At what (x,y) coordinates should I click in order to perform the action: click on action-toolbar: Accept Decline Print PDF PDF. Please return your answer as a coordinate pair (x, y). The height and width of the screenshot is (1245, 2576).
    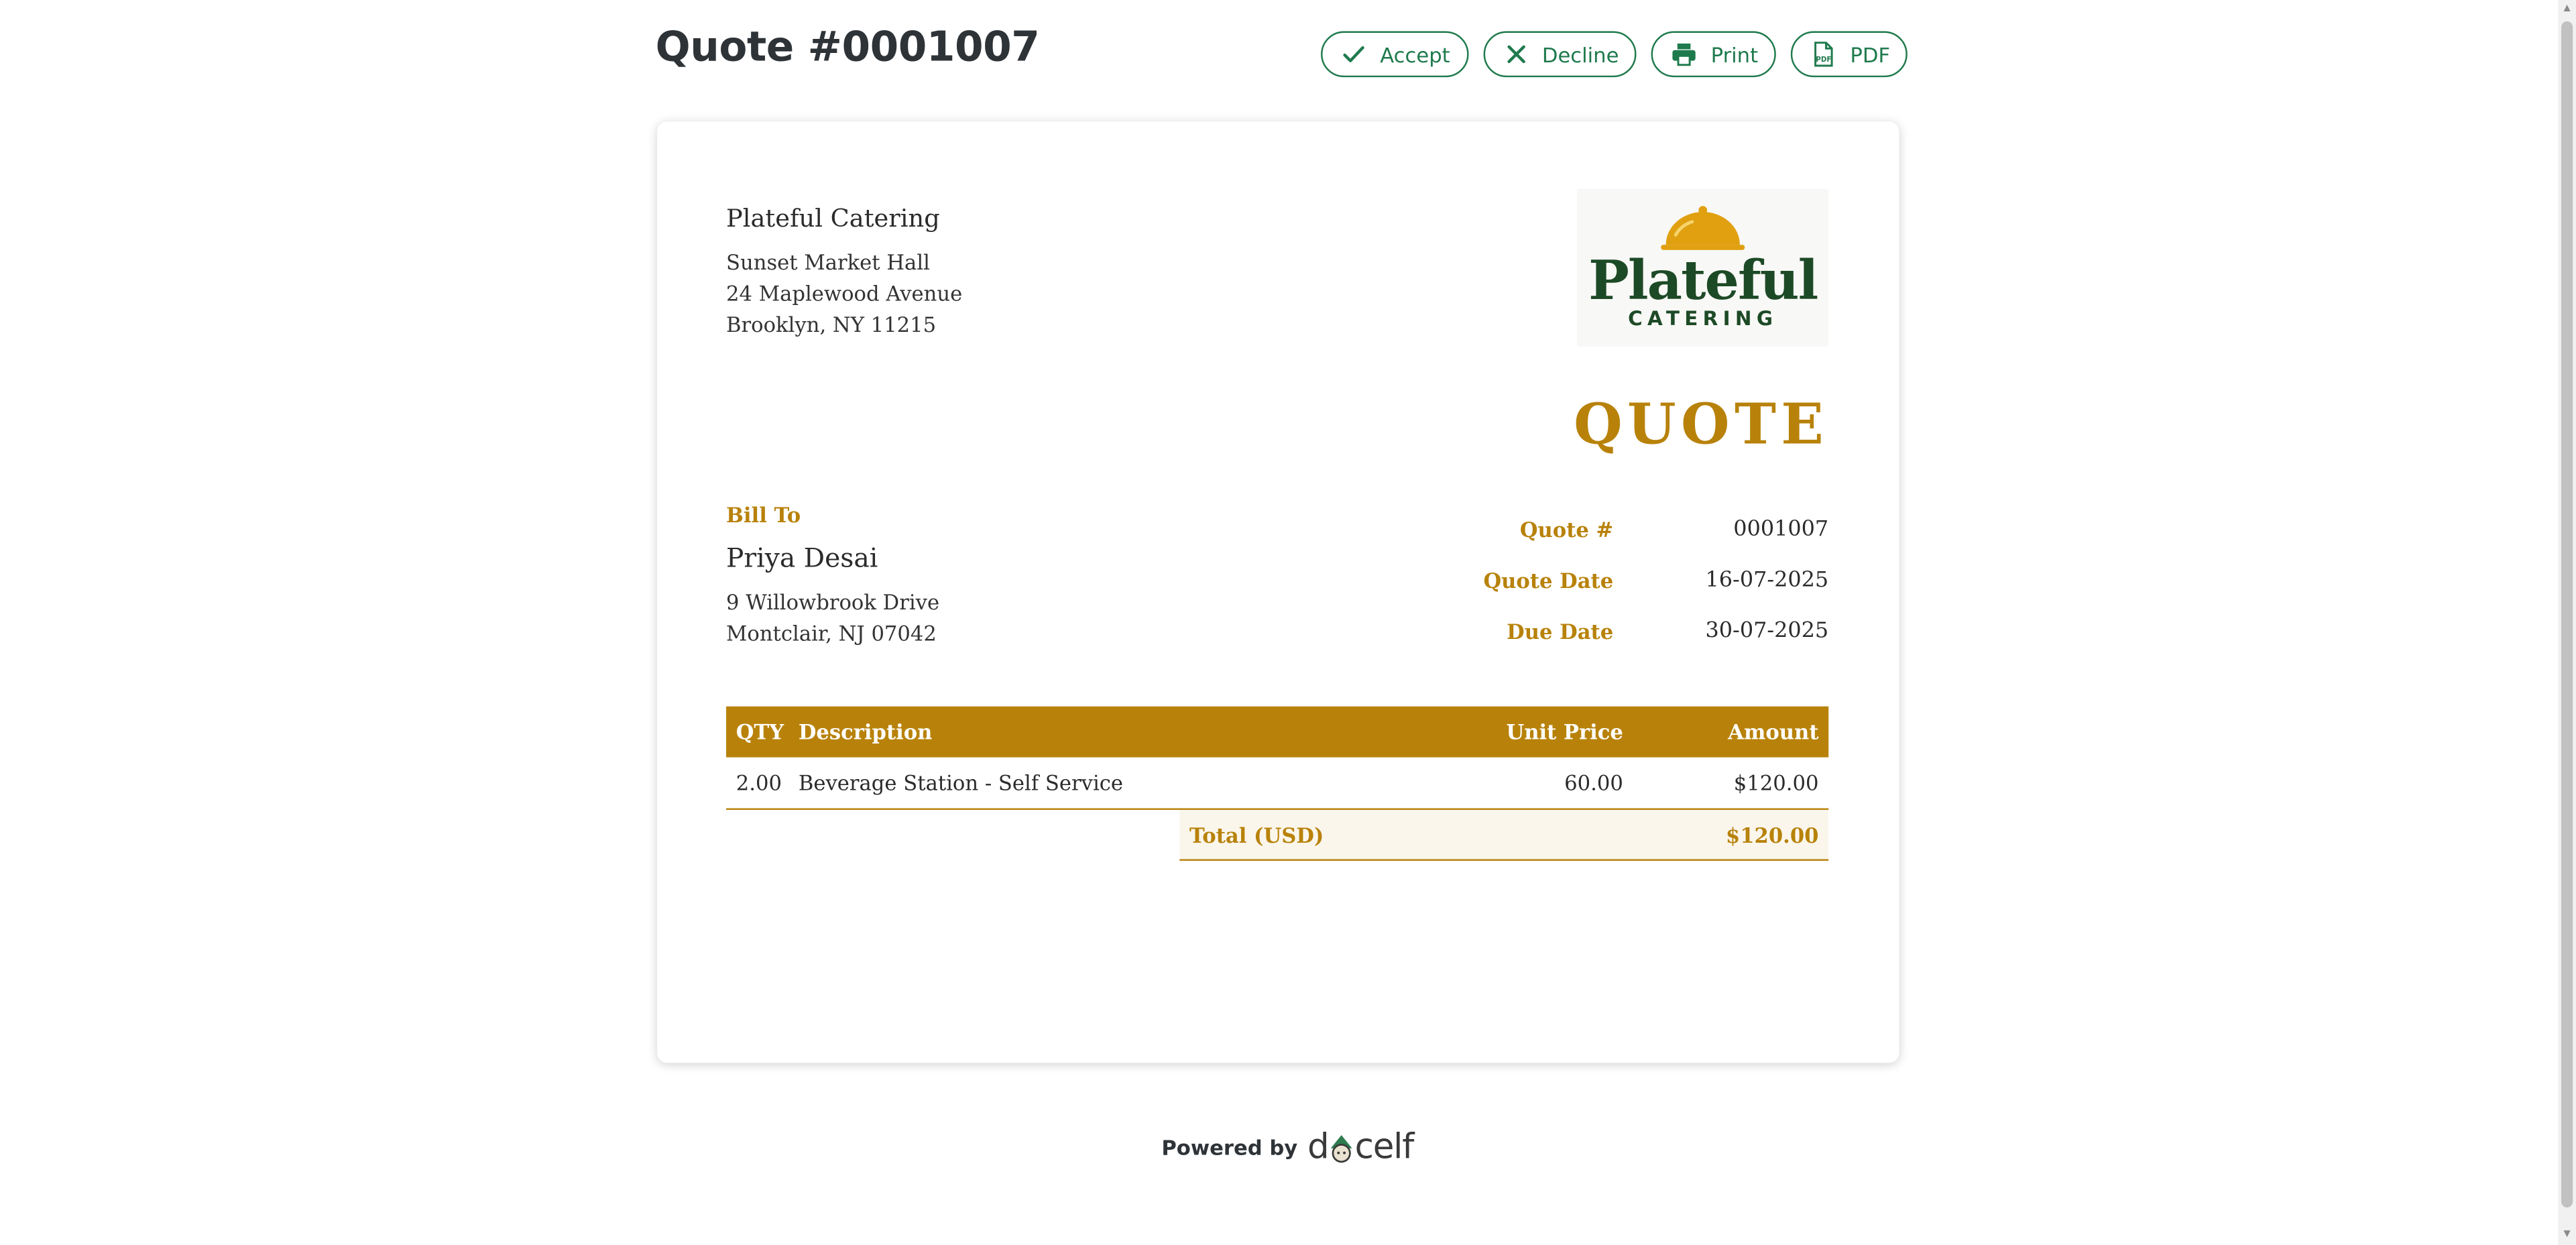
    Looking at the image, I should click on (1614, 54).